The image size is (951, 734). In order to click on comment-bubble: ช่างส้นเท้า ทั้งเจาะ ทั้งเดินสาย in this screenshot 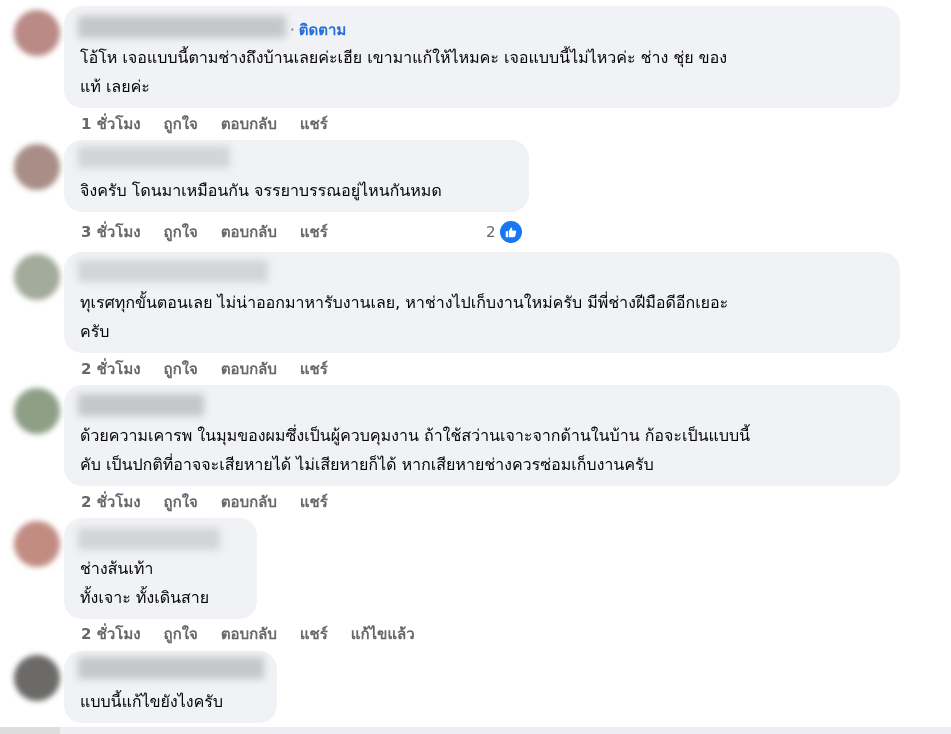, I will do `click(160, 568)`.